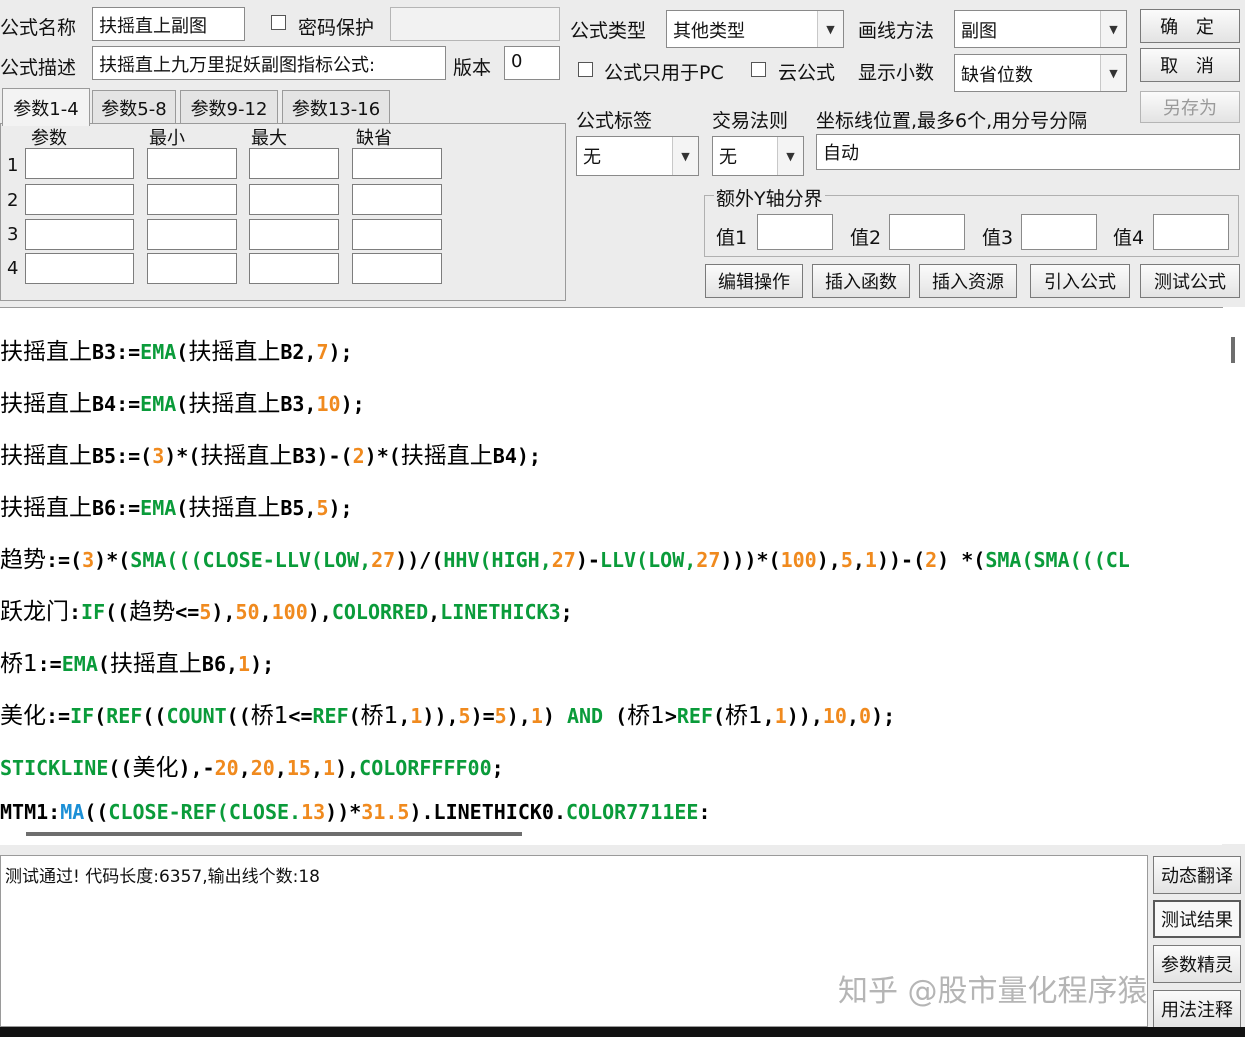 This screenshot has height=1037, width=1245. I want to click on formula-name-input: 扶摇直上副图, so click(168, 24).